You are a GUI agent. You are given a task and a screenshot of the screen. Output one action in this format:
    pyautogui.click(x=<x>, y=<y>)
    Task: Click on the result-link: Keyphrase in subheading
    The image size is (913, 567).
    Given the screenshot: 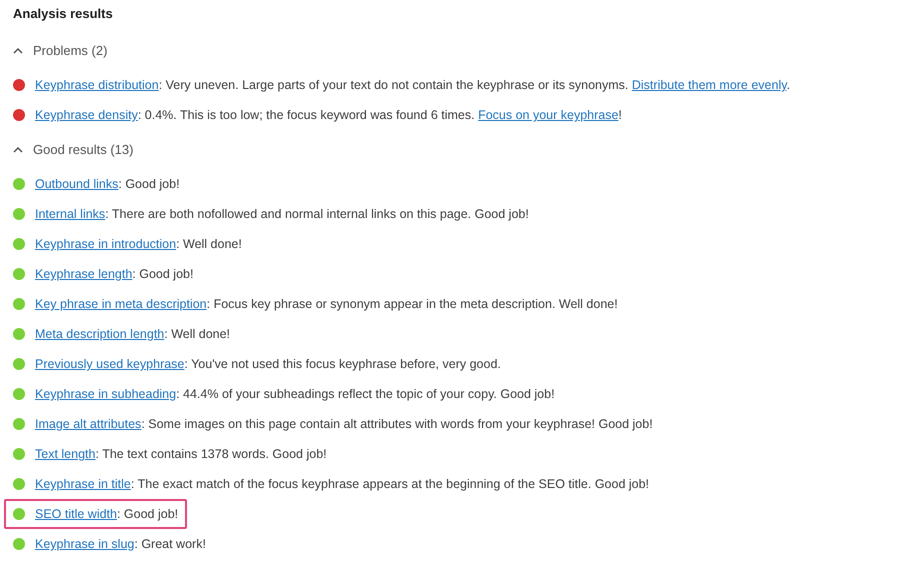 What is the action you would take?
    pyautogui.click(x=105, y=394)
    